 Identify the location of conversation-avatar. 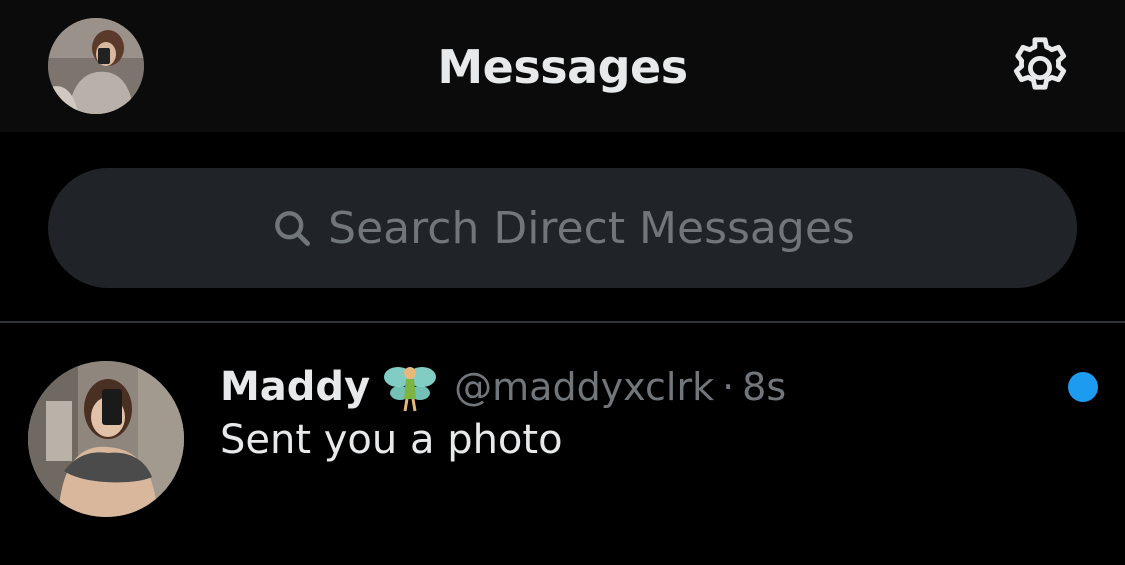
(106, 439).